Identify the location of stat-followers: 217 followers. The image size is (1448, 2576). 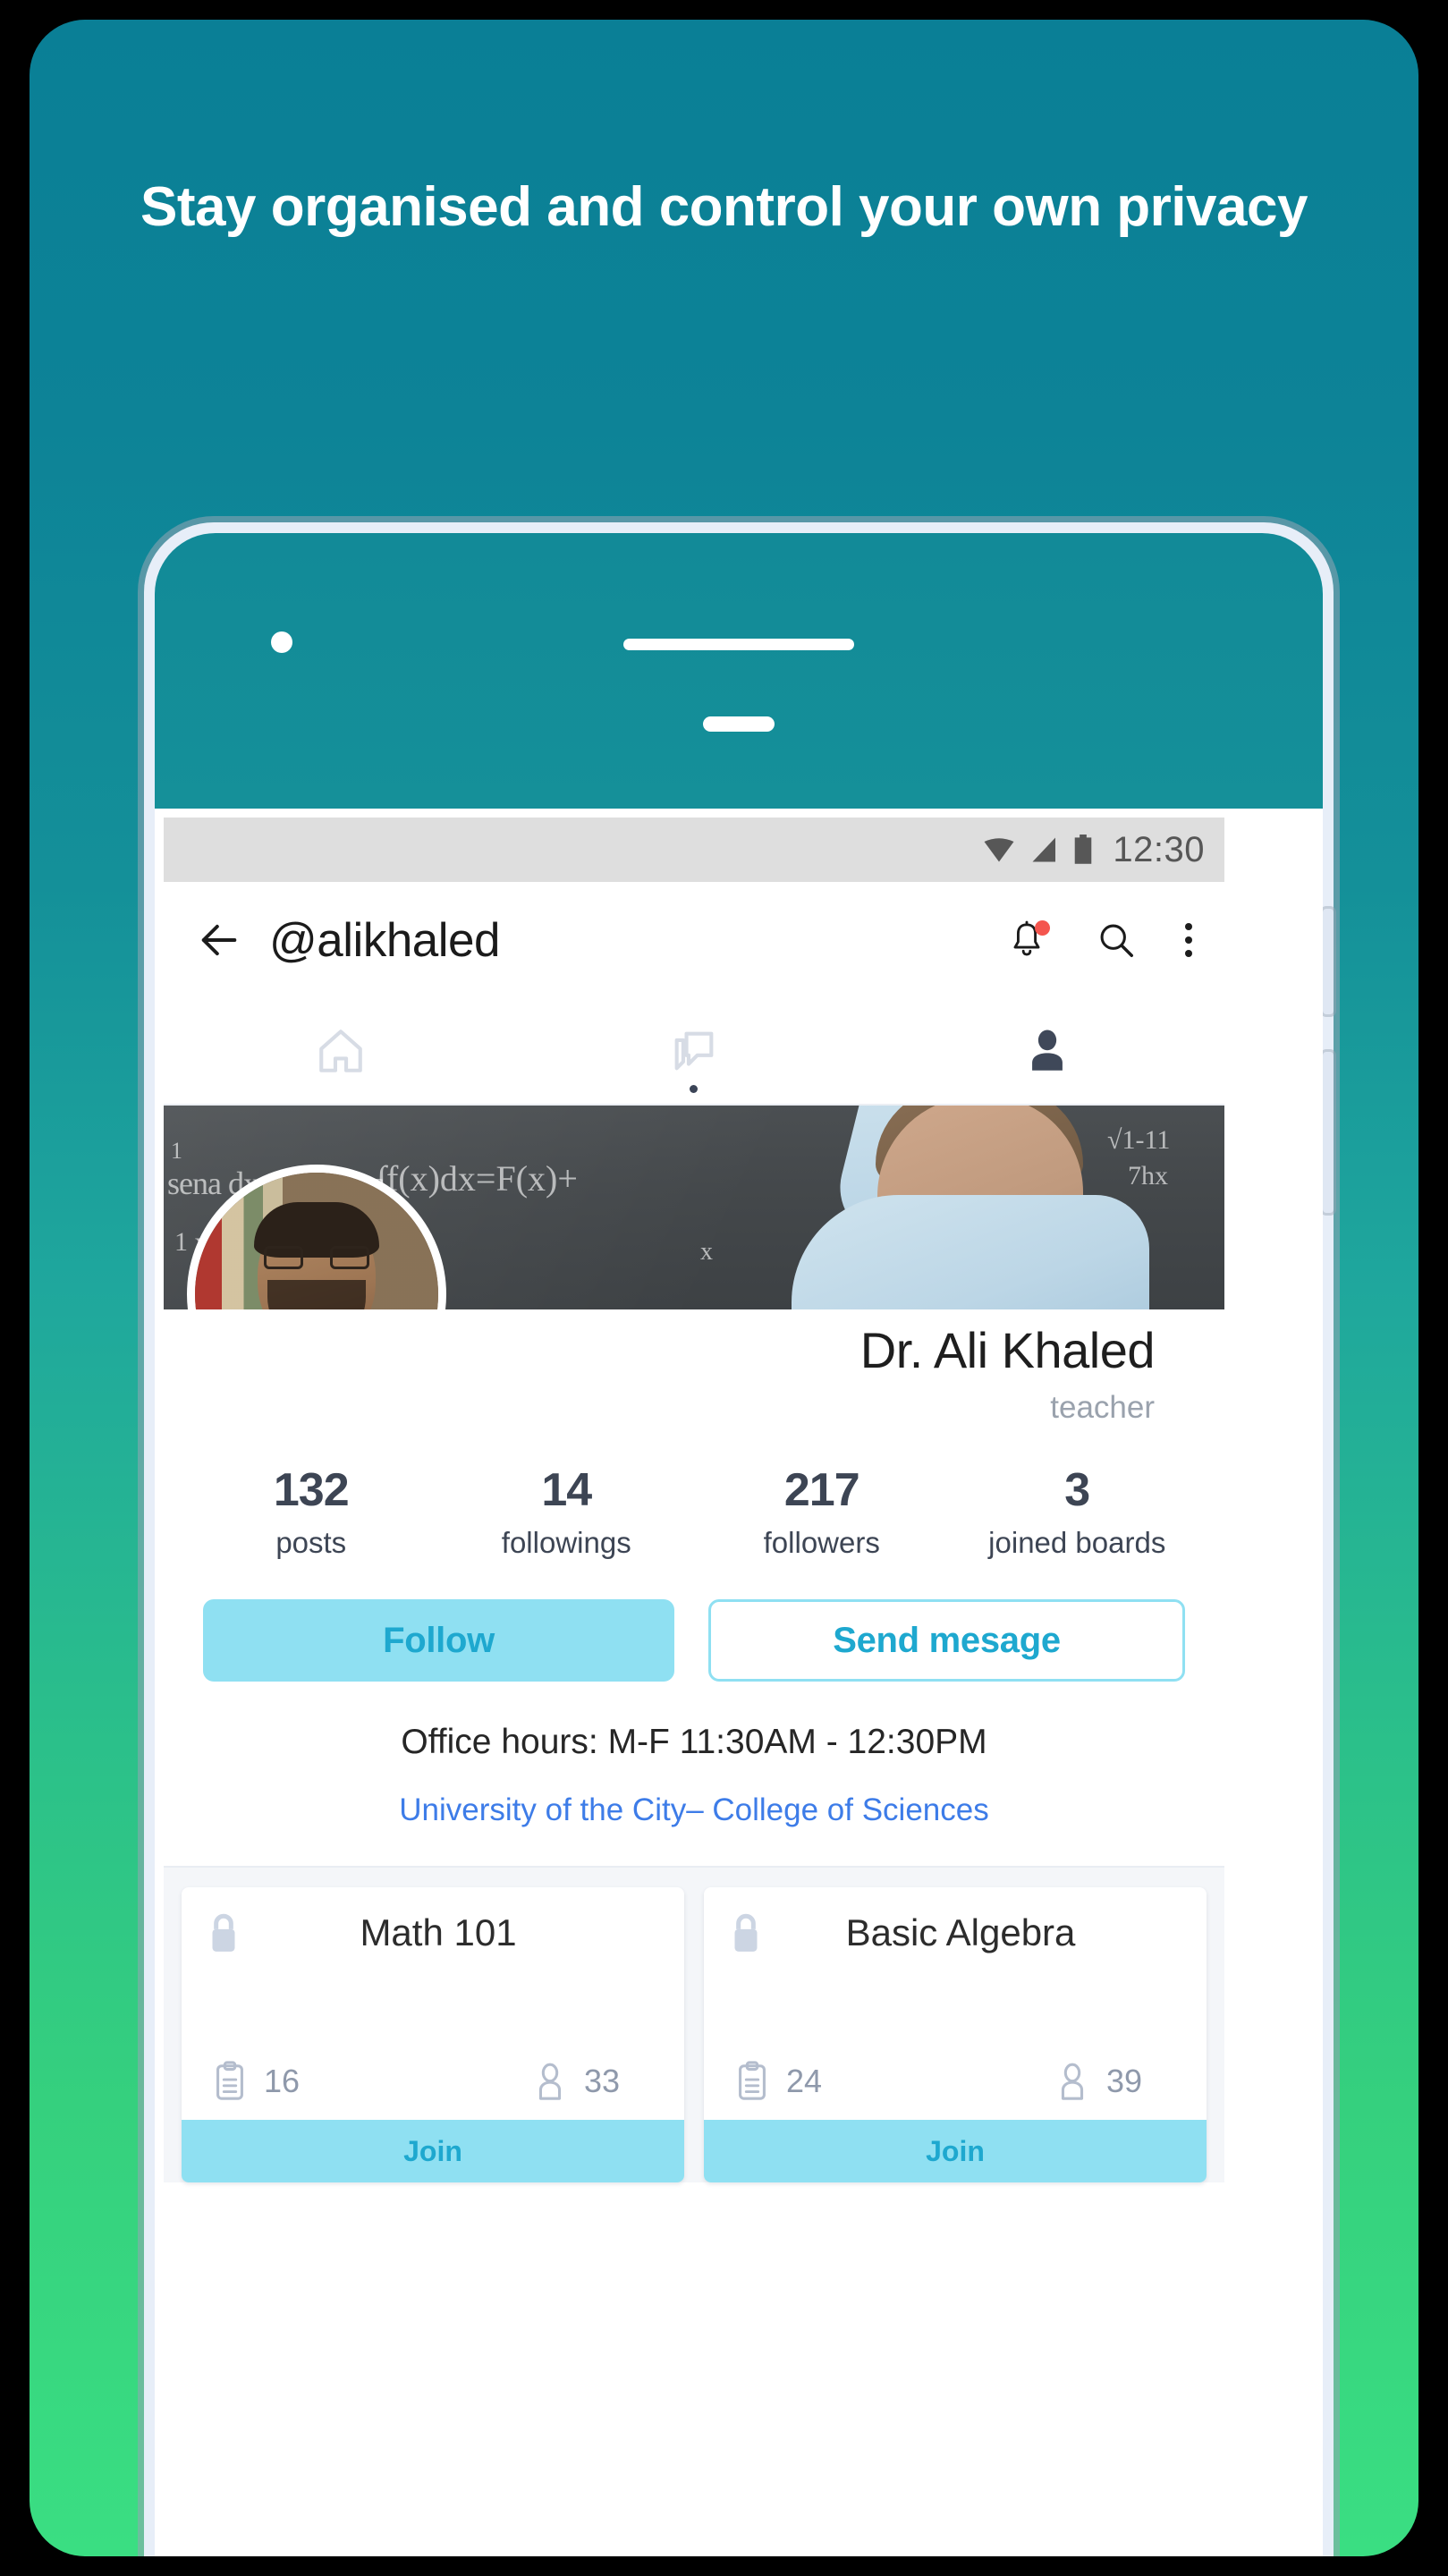
(822, 1511).